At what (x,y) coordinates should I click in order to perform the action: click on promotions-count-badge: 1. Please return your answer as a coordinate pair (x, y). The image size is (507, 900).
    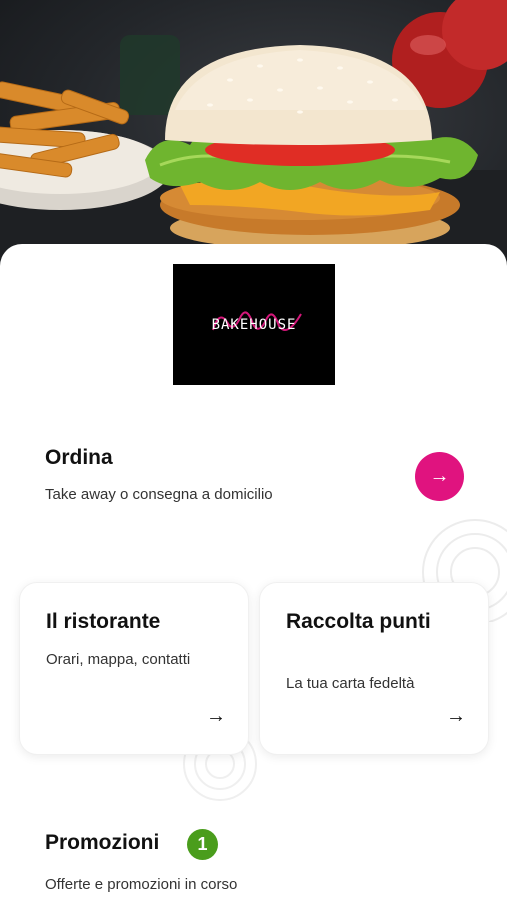
    Looking at the image, I should click on (202, 844).